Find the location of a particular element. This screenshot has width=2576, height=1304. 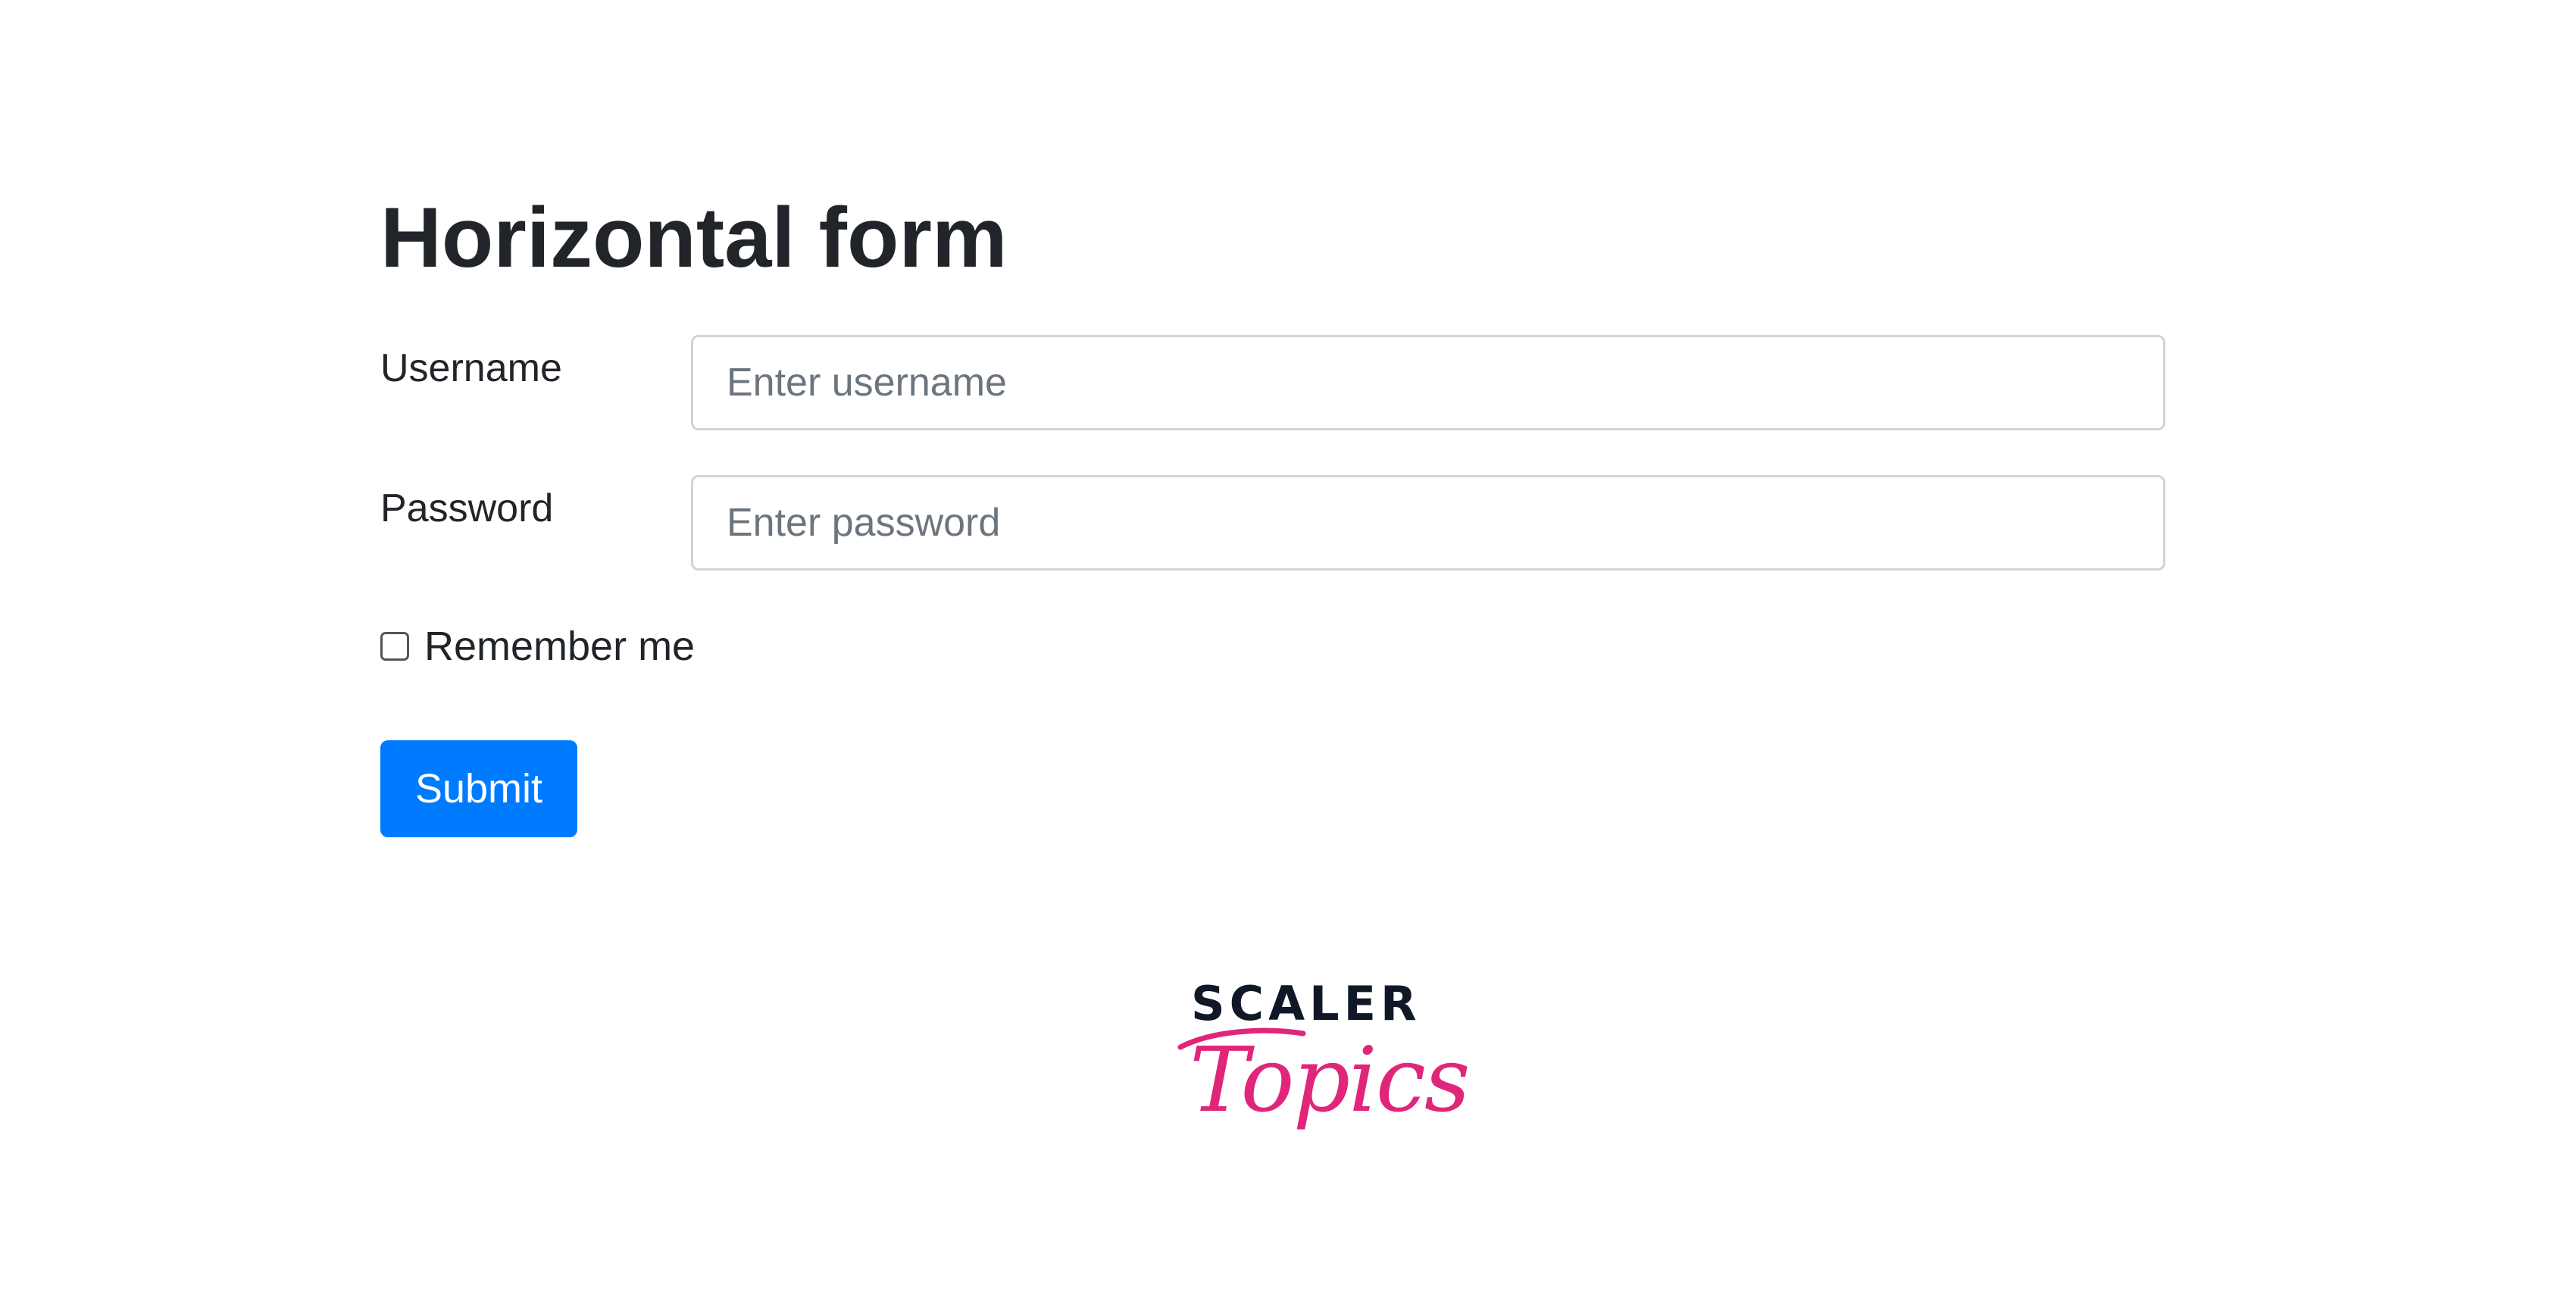

remember-me-row: Remember me is located at coordinates (538, 646).